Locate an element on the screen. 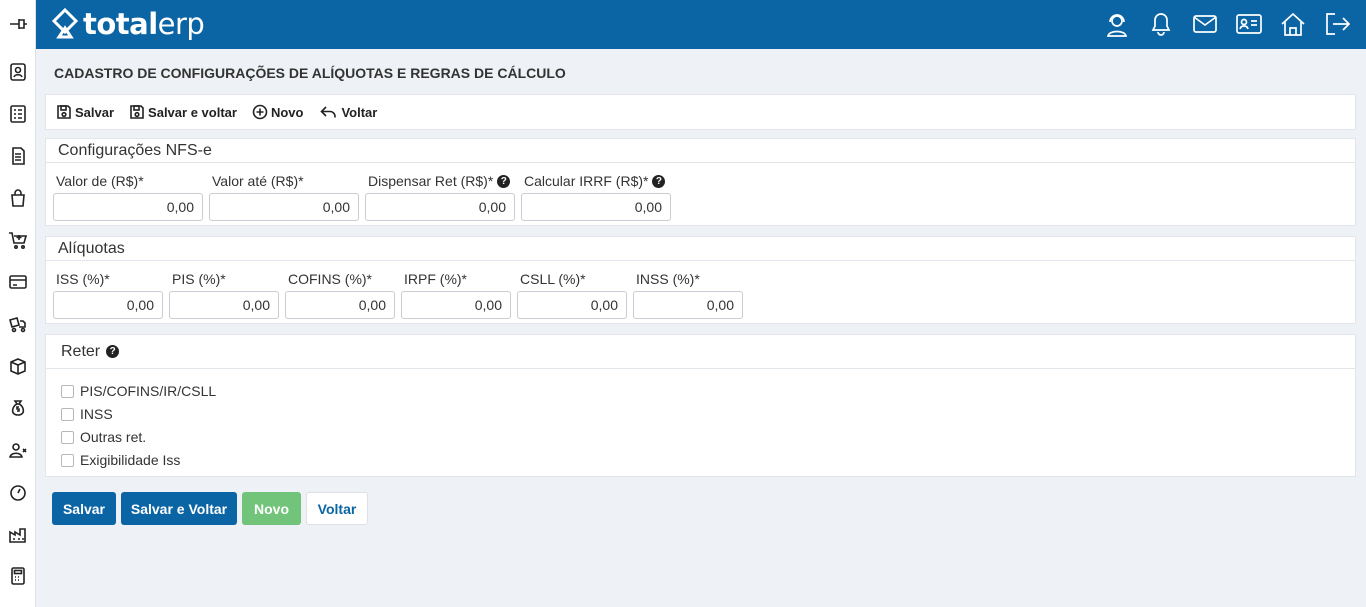 This screenshot has width=1366, height=607. money-bag-icon is located at coordinates (18, 408).